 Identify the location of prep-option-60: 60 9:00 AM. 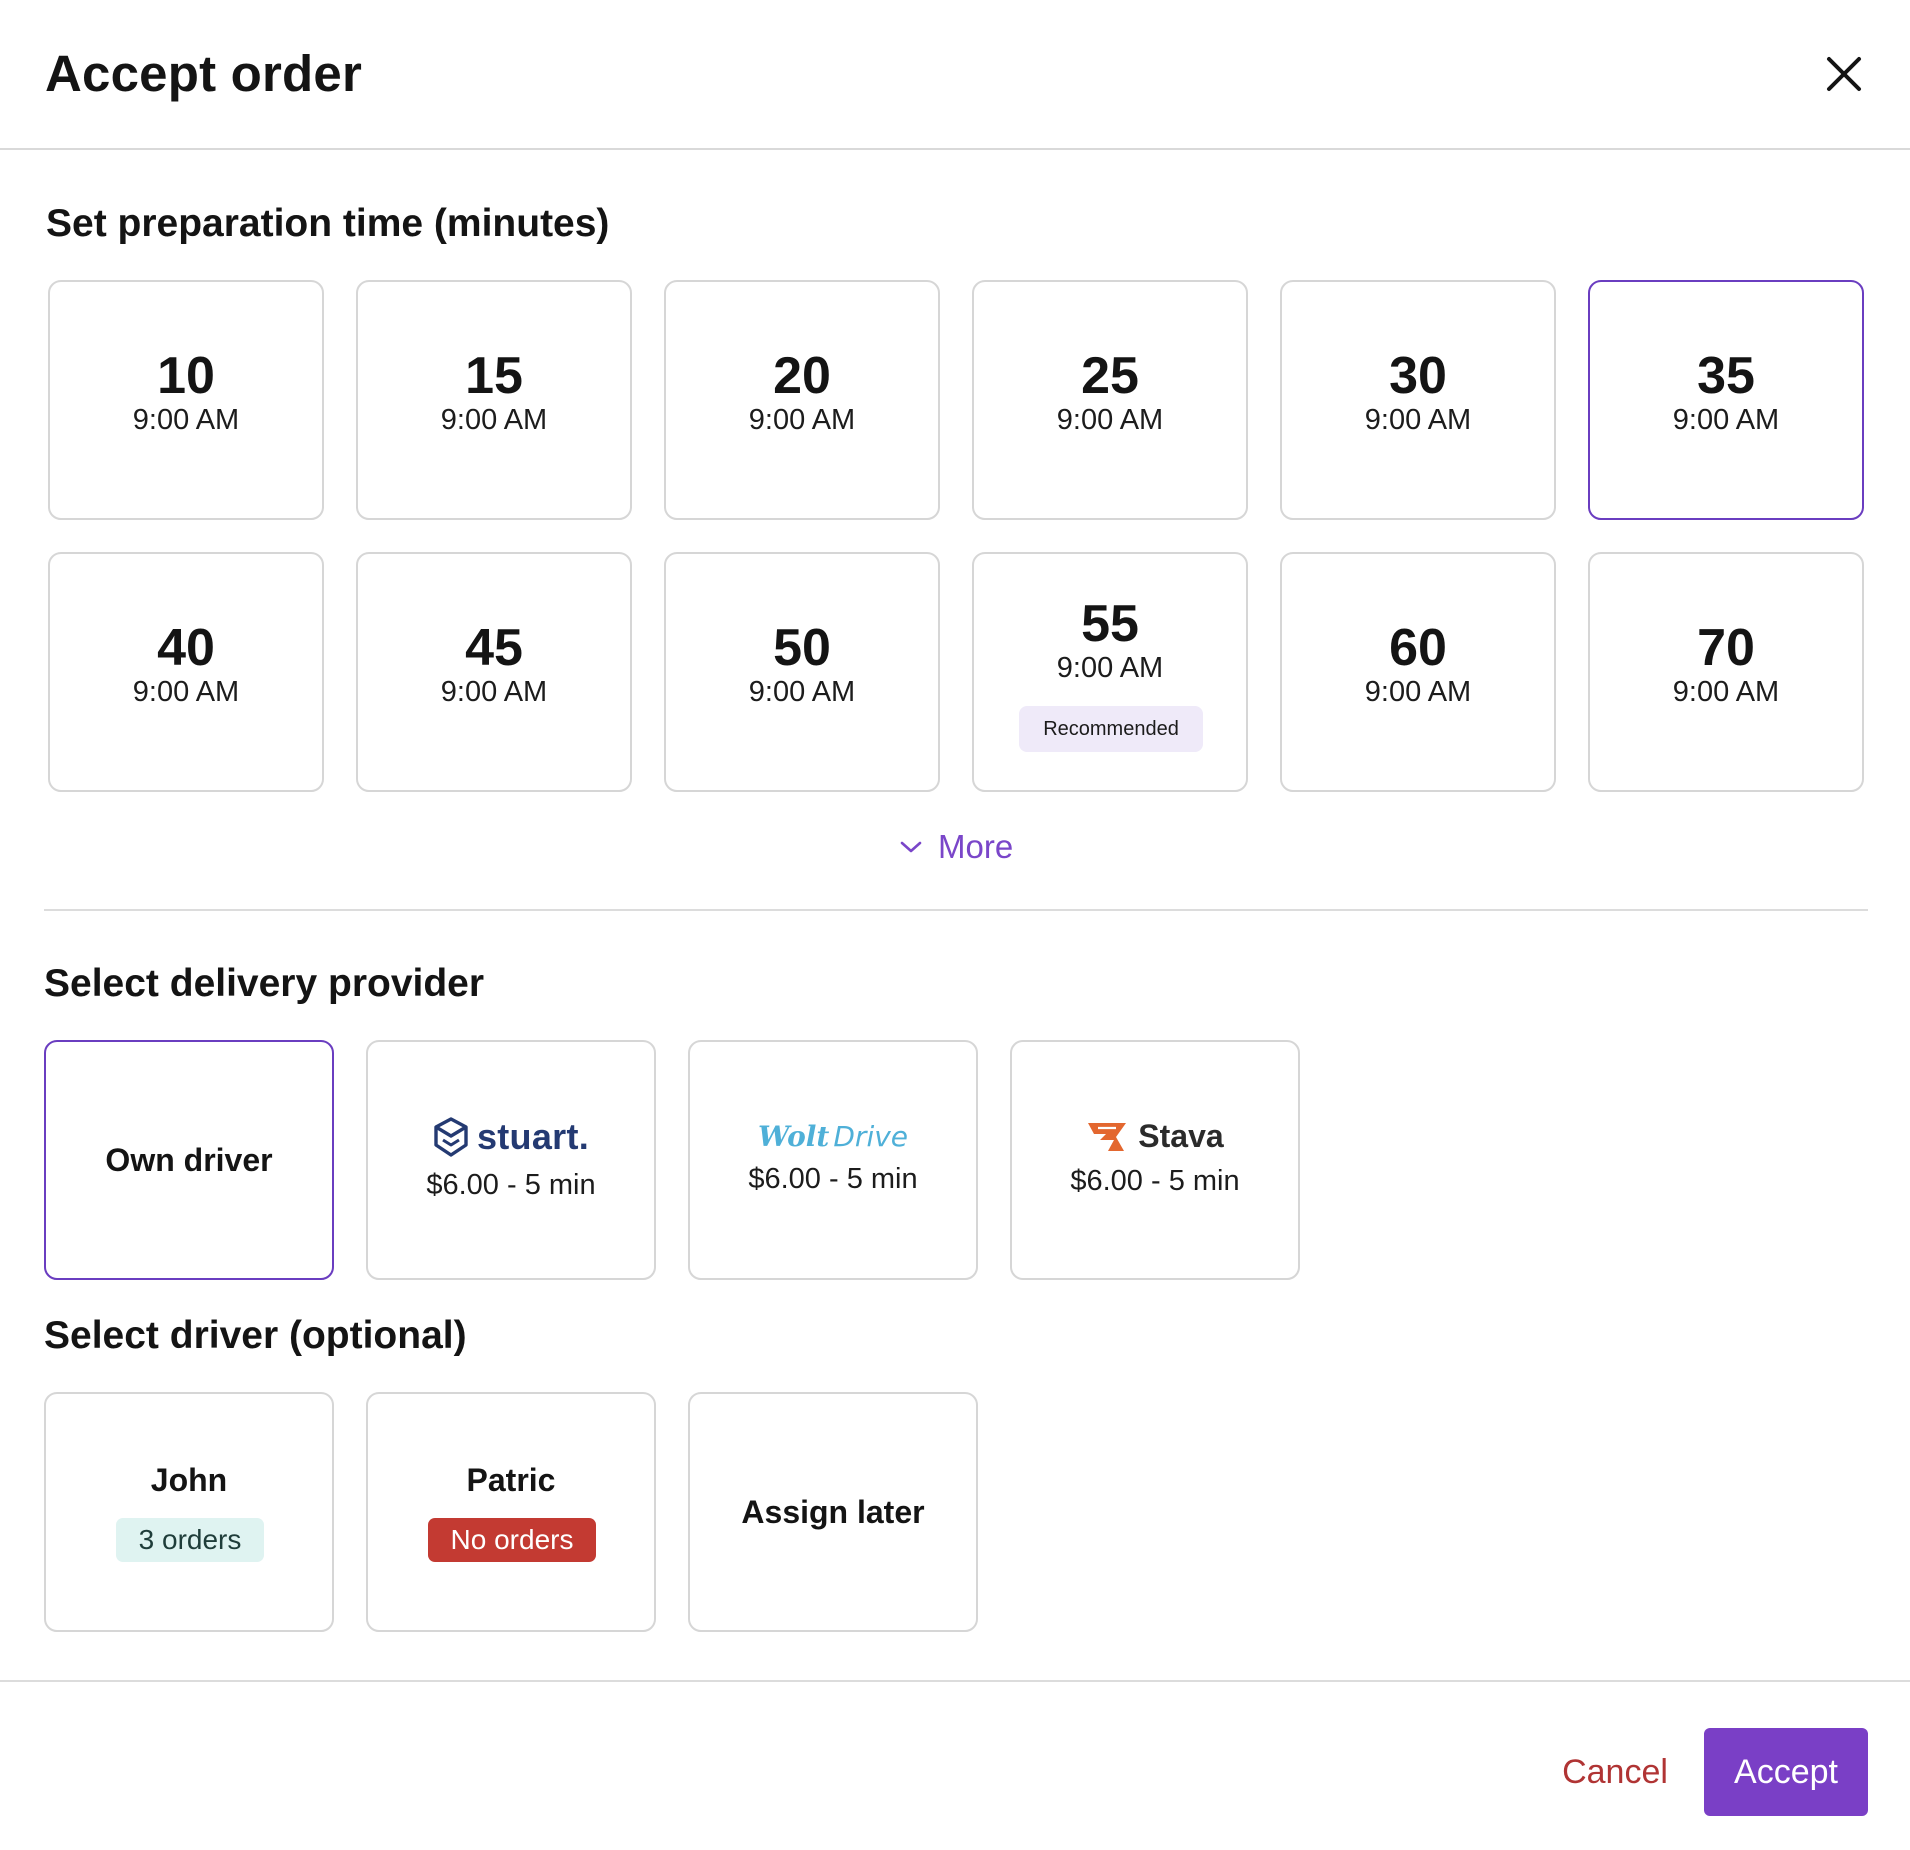
(1418, 672).